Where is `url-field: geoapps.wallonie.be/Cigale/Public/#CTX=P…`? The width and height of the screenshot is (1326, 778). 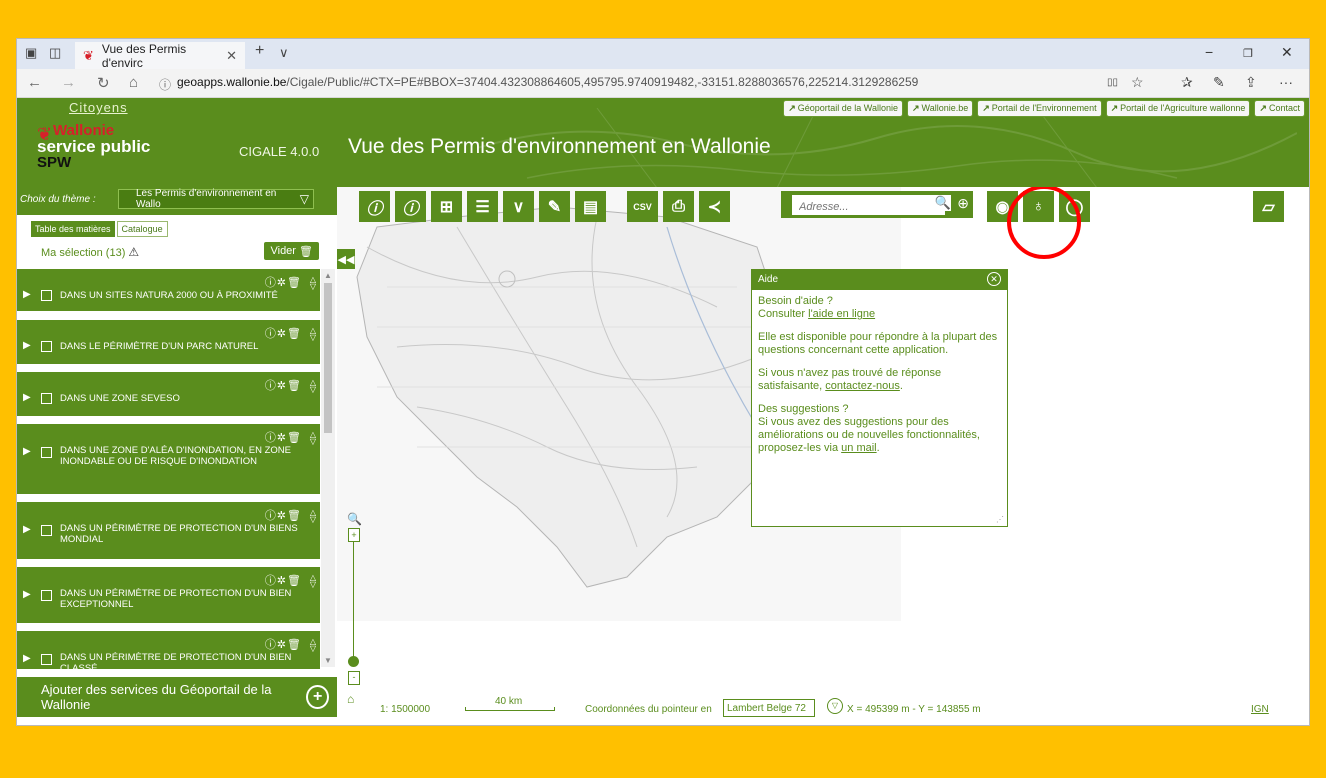
url-field: geoapps.wallonie.be/Cigale/Public/#CTX=P… is located at coordinates (547, 82).